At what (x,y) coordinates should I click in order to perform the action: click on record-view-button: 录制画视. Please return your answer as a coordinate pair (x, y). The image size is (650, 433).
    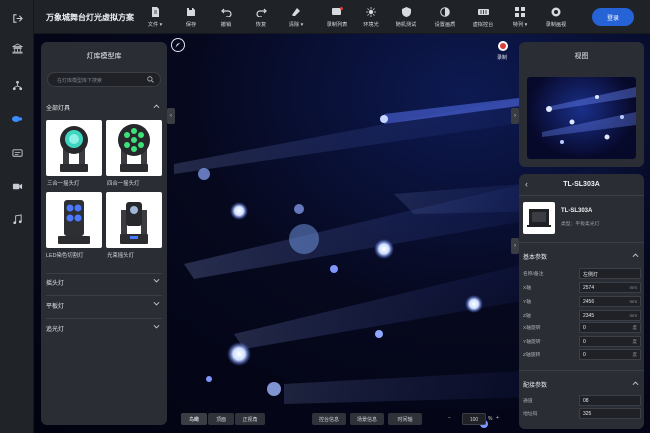
    Looking at the image, I should click on (556, 17).